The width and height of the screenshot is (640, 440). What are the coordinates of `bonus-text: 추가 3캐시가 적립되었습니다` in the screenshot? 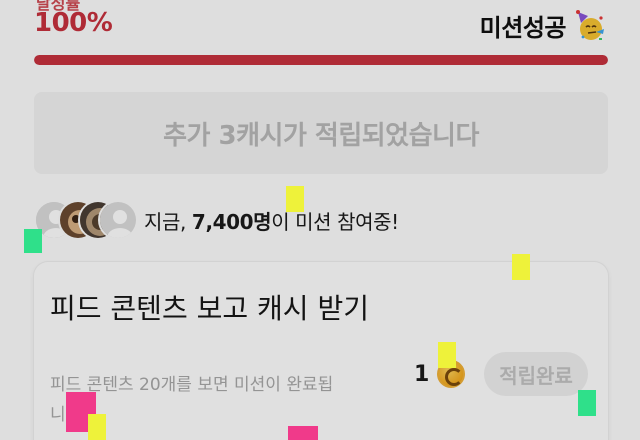 It's located at (321, 135).